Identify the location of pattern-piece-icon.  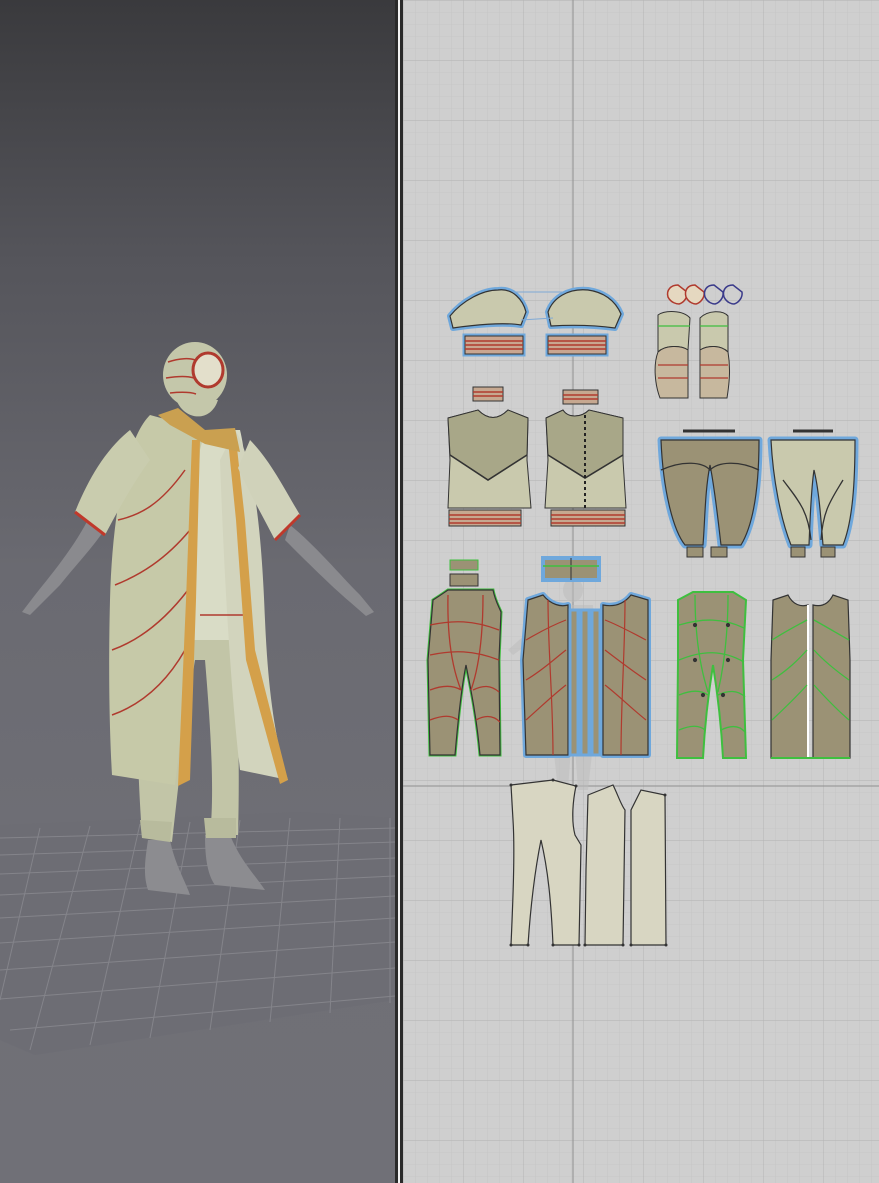
(585, 675).